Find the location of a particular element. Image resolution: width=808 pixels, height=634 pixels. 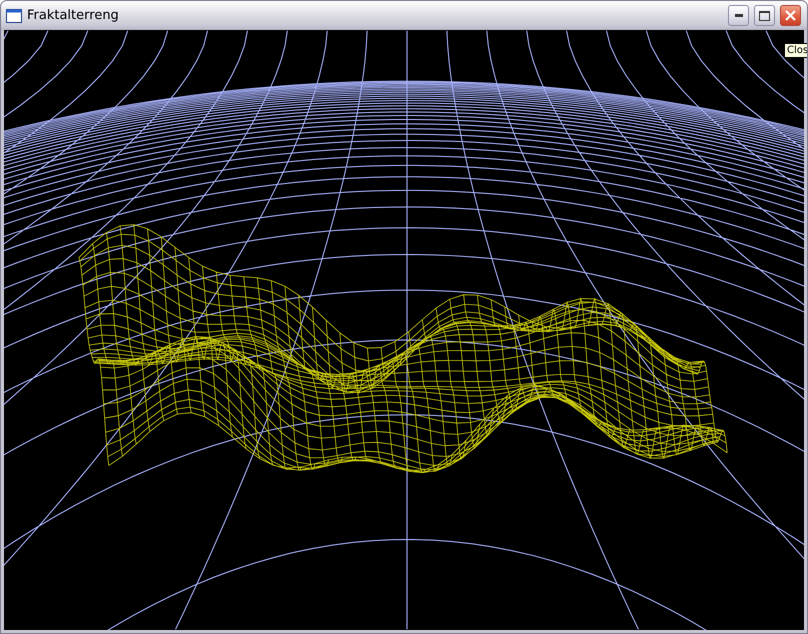

close-button is located at coordinates (790, 15).